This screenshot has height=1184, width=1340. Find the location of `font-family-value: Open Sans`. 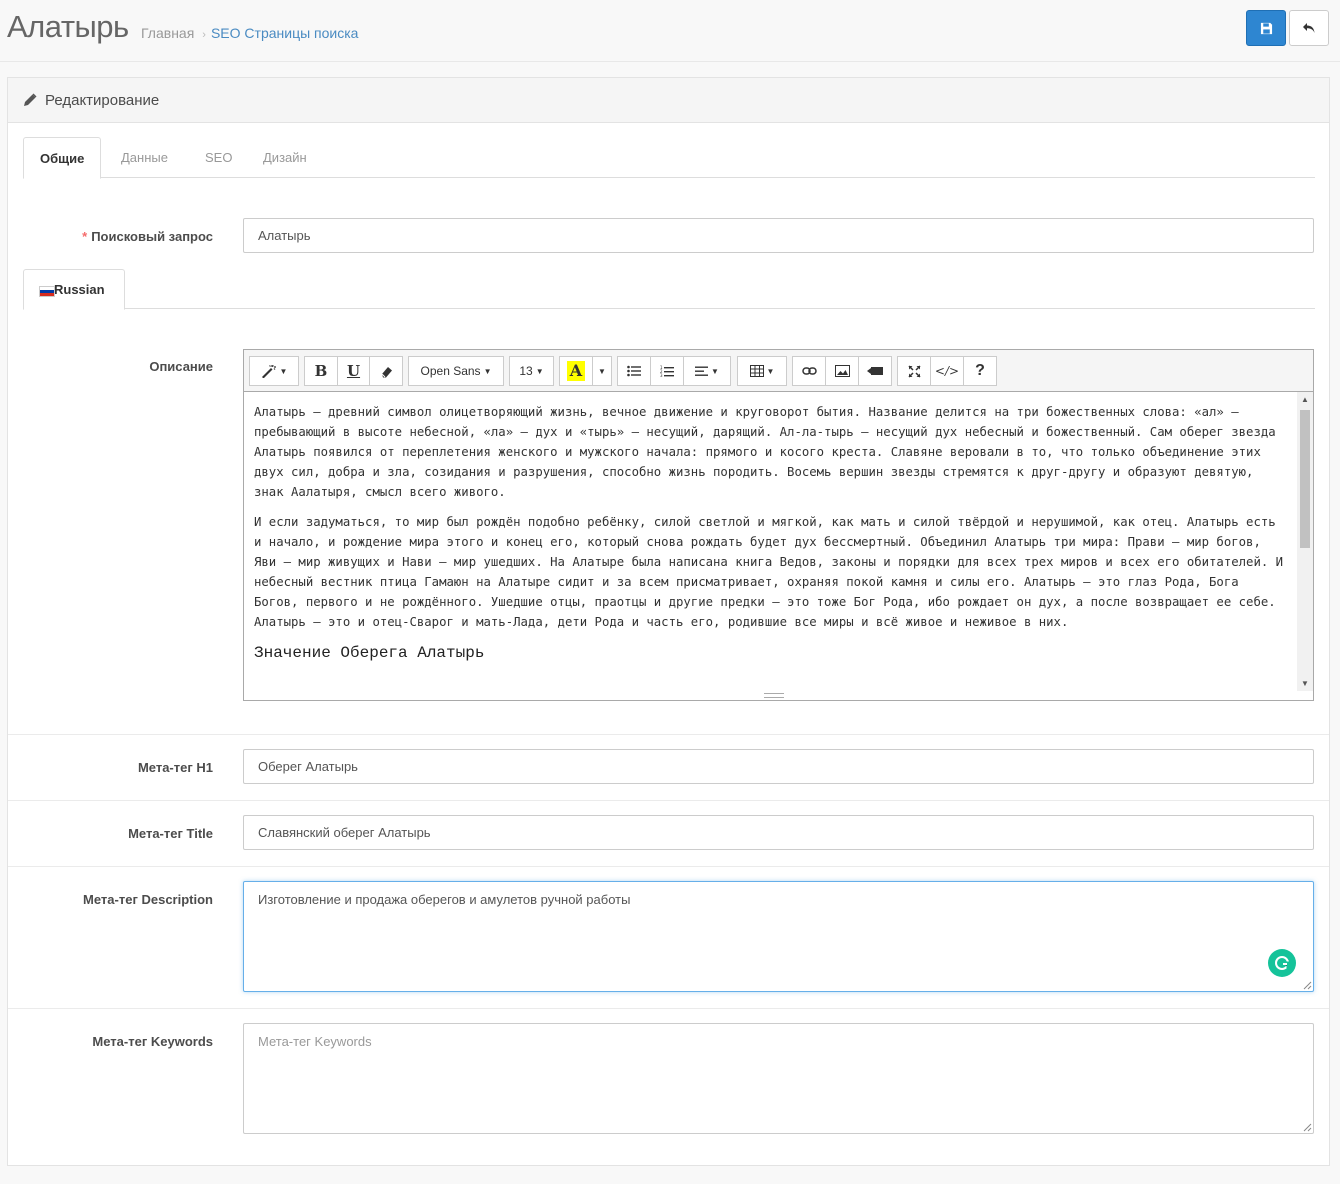

font-family-value: Open Sans is located at coordinates (450, 371).